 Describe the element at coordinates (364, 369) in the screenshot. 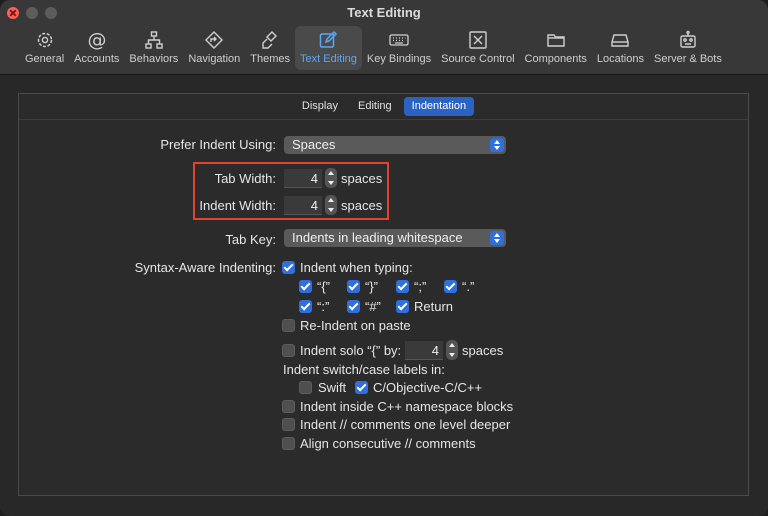

I see `switch-case-label: Indent switch/case labels in:` at that location.